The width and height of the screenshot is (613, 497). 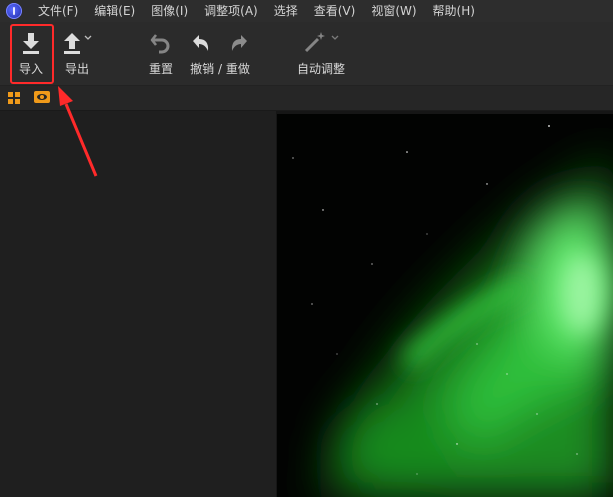 What do you see at coordinates (393, 11) in the screenshot?
I see `menu-window: 视窗(W)` at bounding box center [393, 11].